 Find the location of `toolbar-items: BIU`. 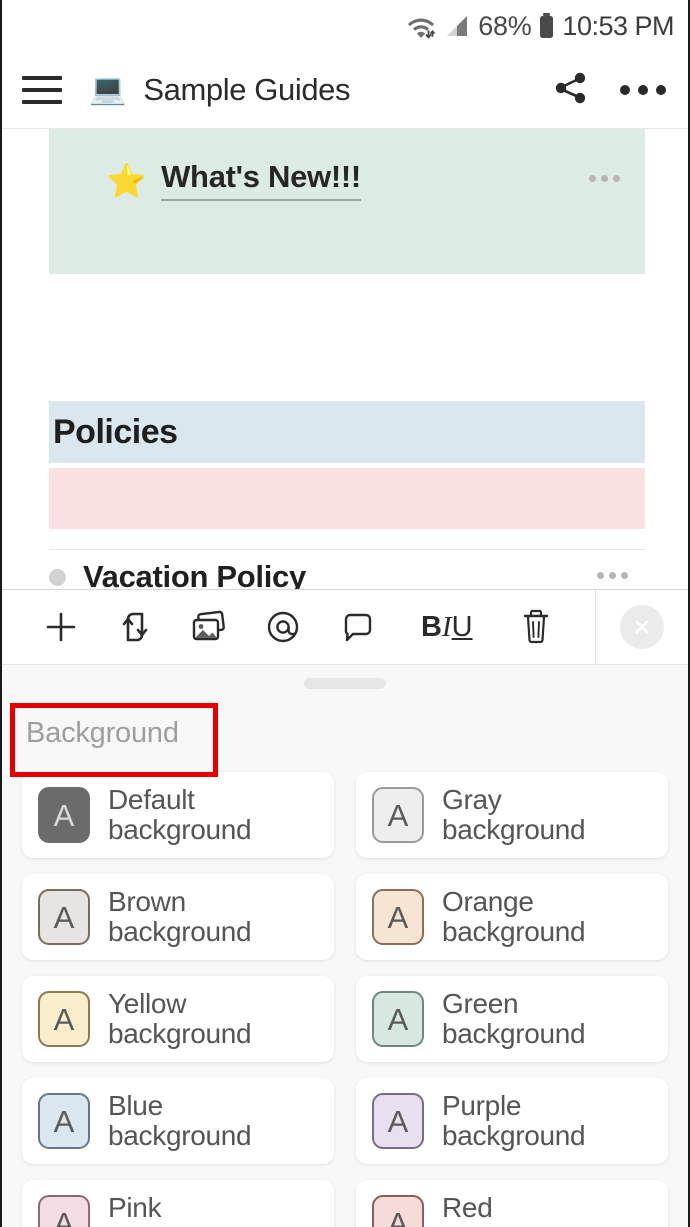

toolbar-items: BIU is located at coordinates (298, 627).